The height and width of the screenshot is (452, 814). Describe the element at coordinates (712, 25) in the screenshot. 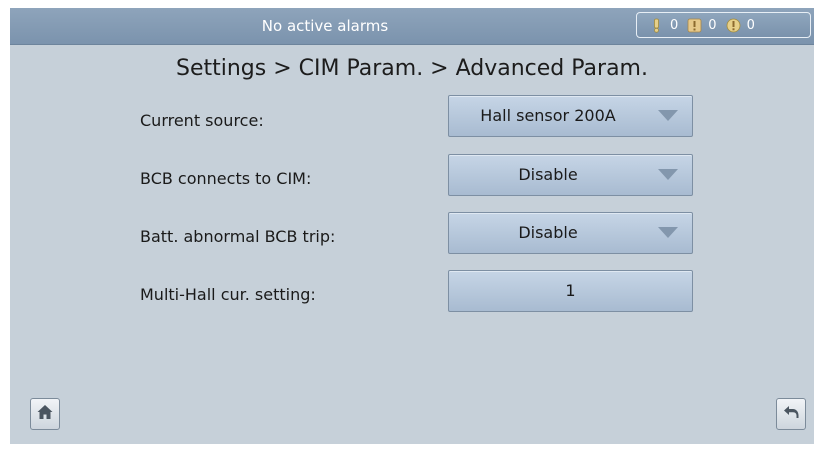

I see `minor-alarm-count: 0` at that location.